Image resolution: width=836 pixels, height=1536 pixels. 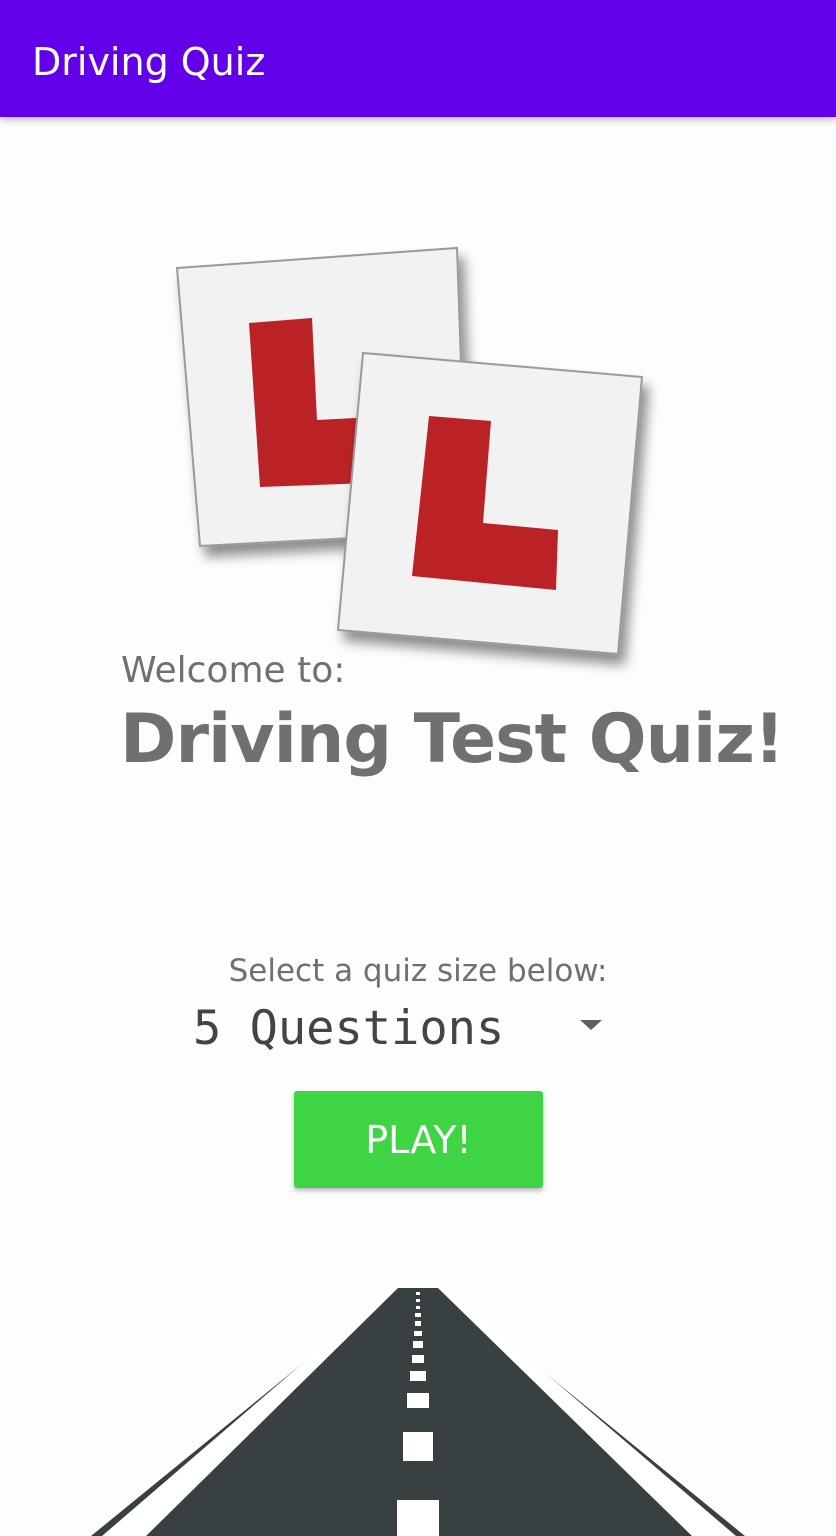 I want to click on learner-plates-icon, so click(x=409, y=451).